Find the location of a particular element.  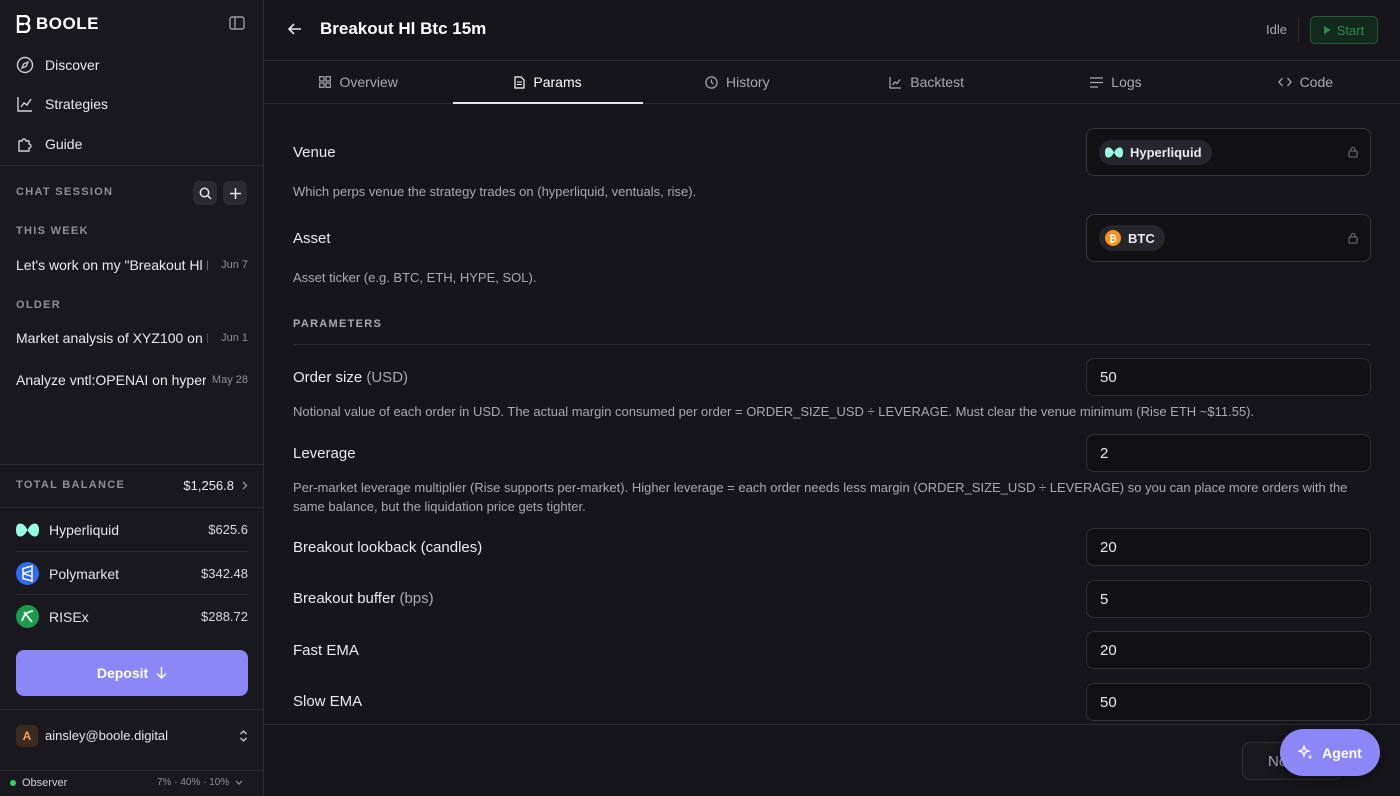

tab-backtest-label: Backtest is located at coordinates (937, 82).